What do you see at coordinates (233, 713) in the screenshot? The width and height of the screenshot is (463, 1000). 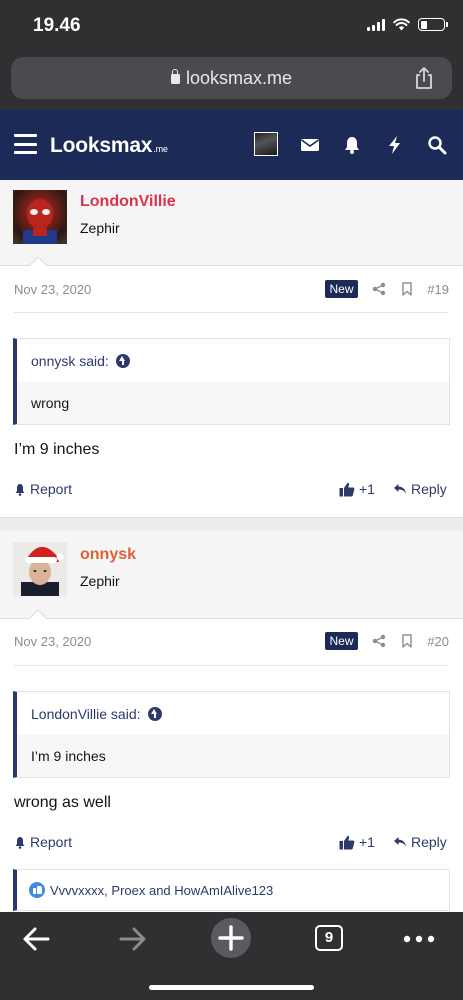 I see `quote-header: LondonVillie said:` at bounding box center [233, 713].